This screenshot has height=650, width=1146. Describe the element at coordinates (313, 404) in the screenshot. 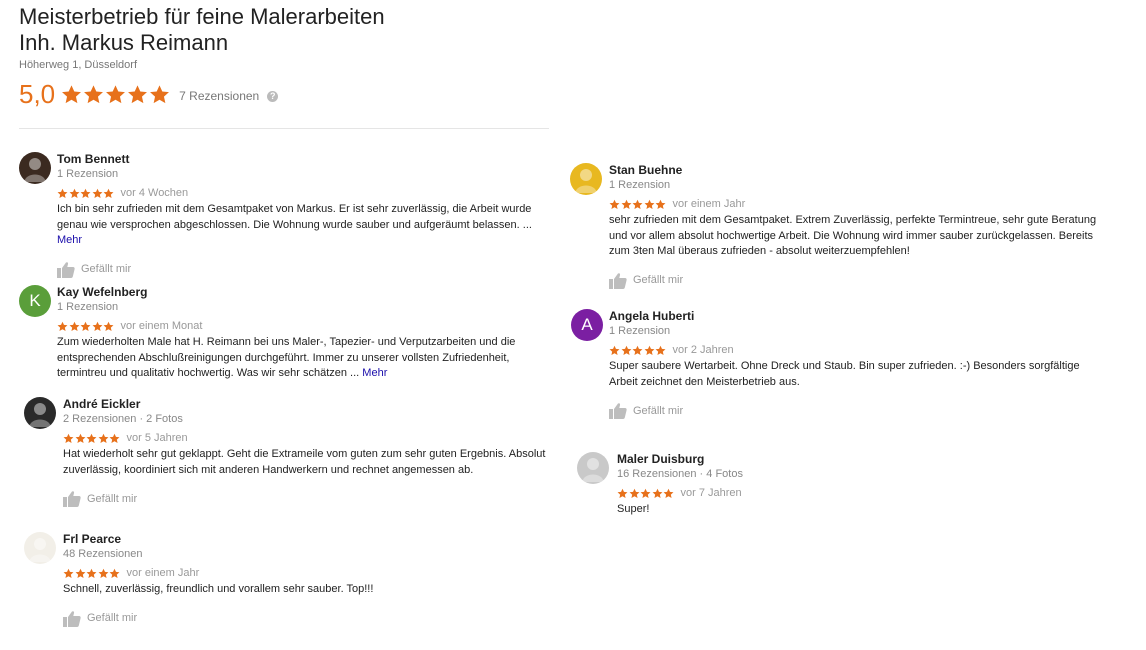

I see `reviewer-name: André Eickler` at that location.